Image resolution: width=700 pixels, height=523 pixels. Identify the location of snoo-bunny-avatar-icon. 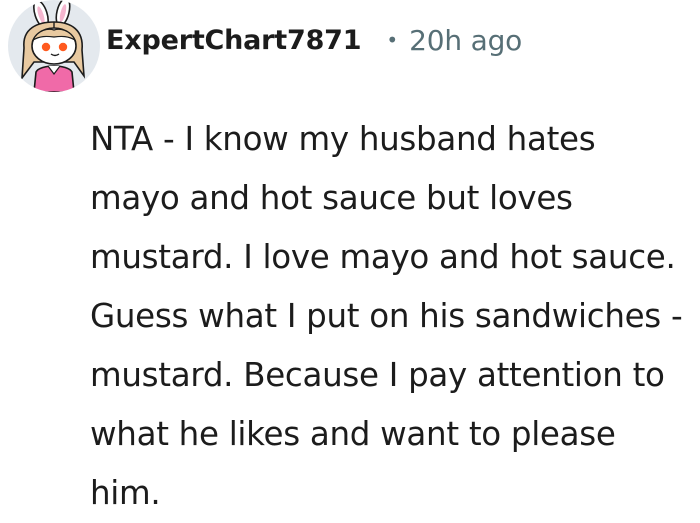
(53, 46).